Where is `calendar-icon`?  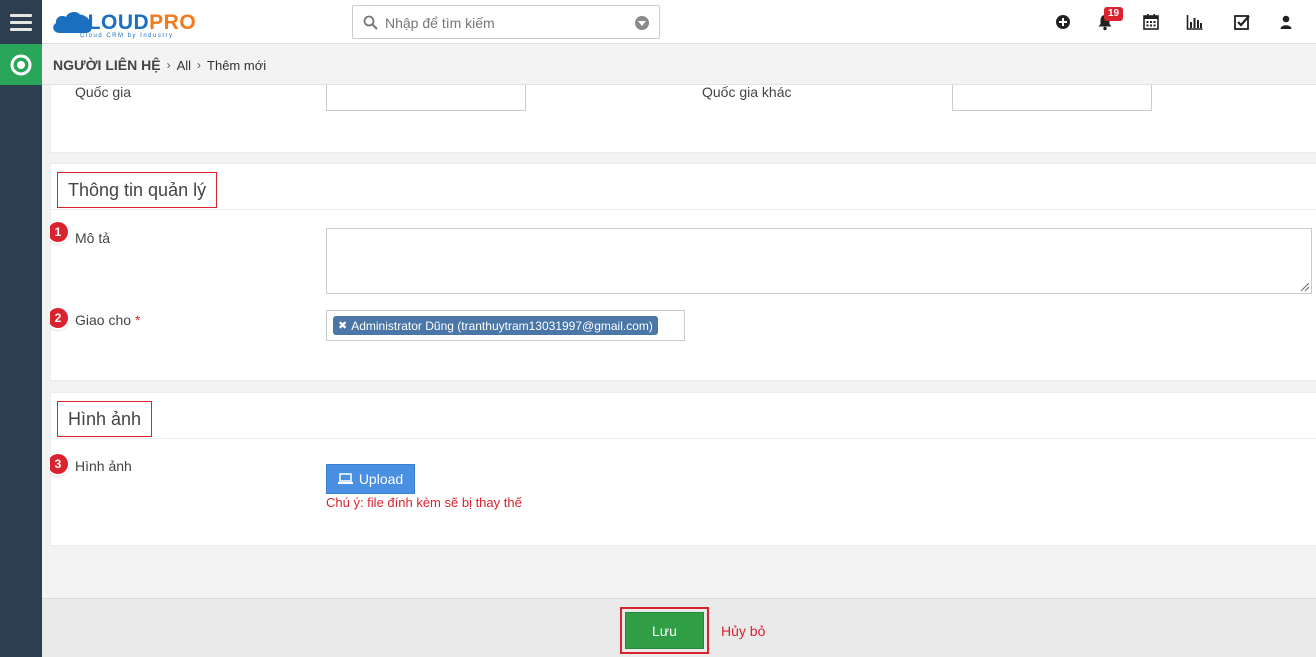
calendar-icon is located at coordinates (1151, 22).